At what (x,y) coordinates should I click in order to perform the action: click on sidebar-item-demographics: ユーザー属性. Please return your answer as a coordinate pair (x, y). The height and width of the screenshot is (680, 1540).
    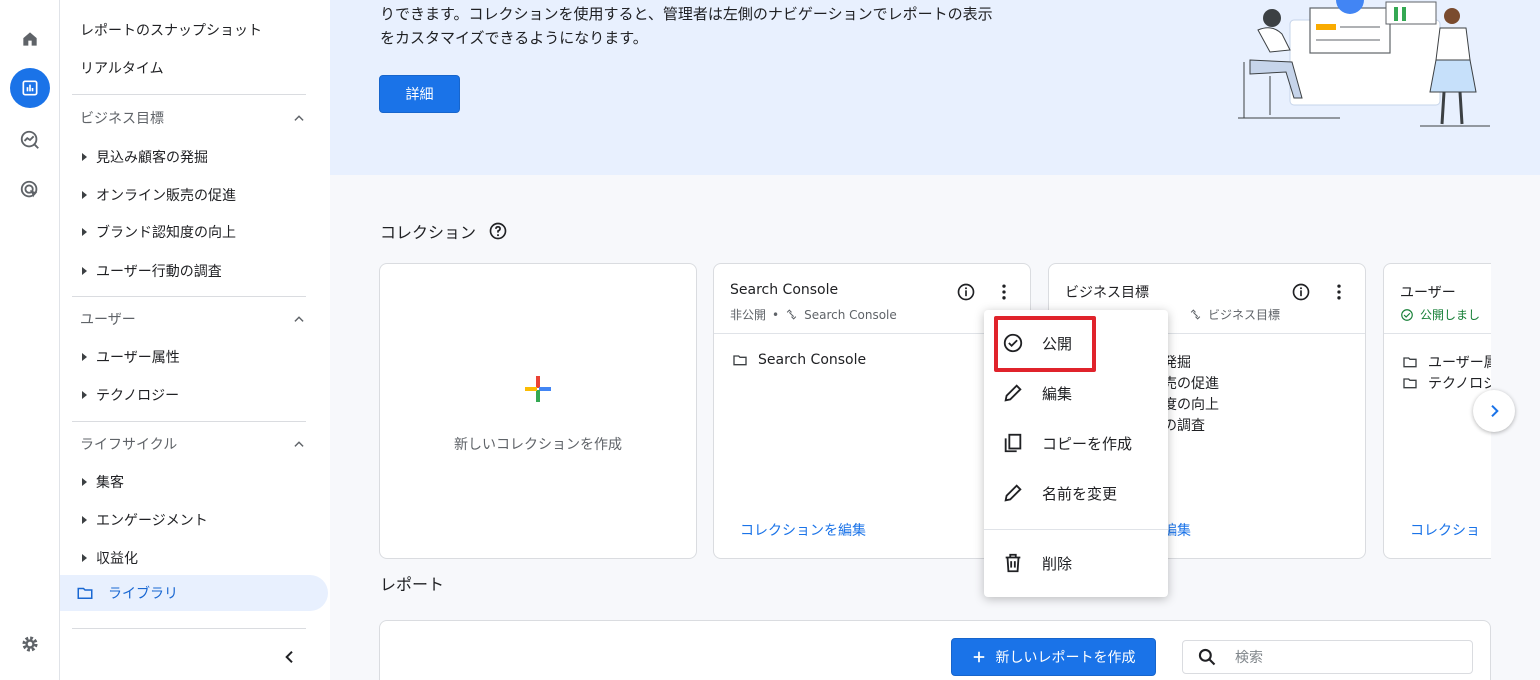
    Looking at the image, I should click on (189, 357).